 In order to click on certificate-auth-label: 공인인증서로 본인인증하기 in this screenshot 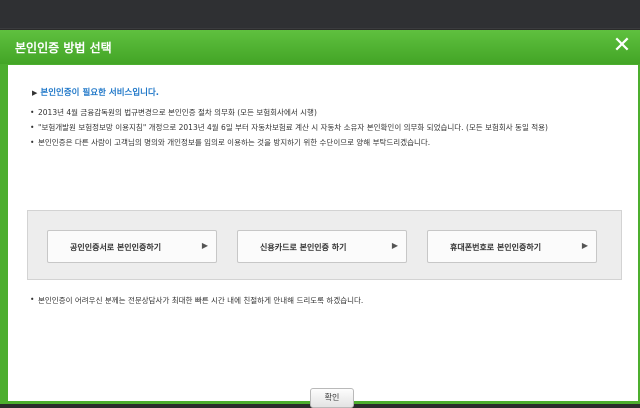, I will do `click(116, 247)`.